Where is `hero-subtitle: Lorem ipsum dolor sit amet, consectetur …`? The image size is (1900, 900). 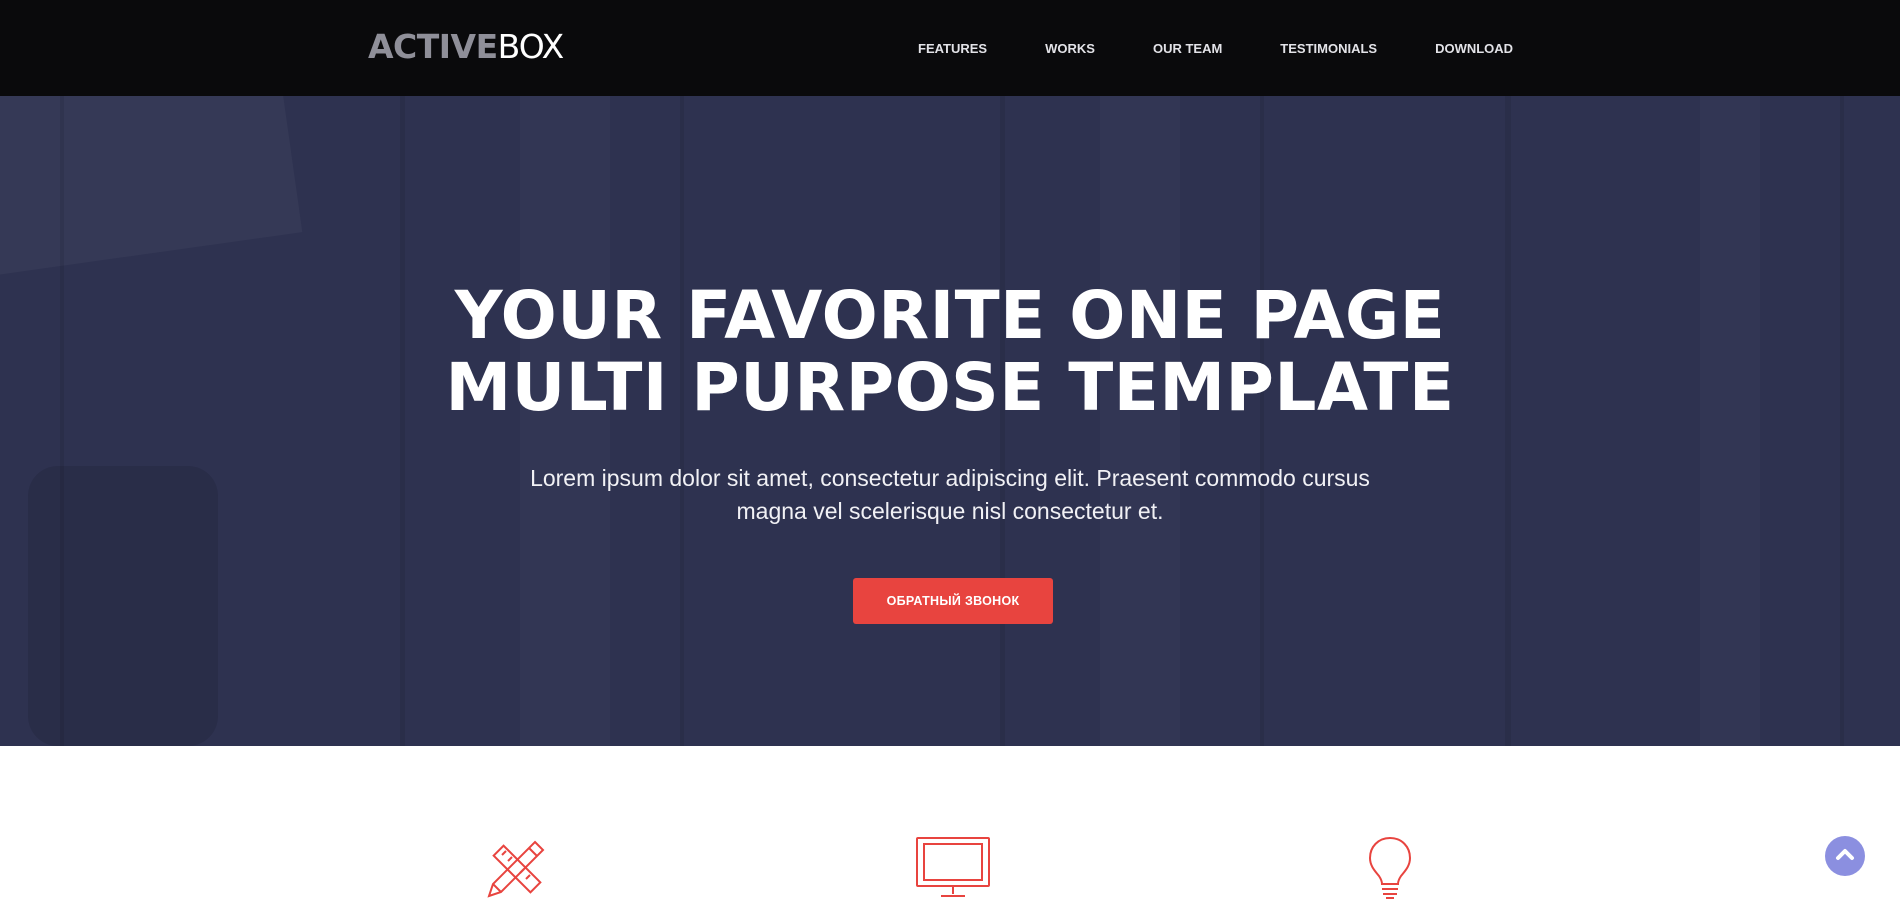
hero-subtitle: Lorem ipsum dolor sit amet, consectetur … is located at coordinates (950, 495).